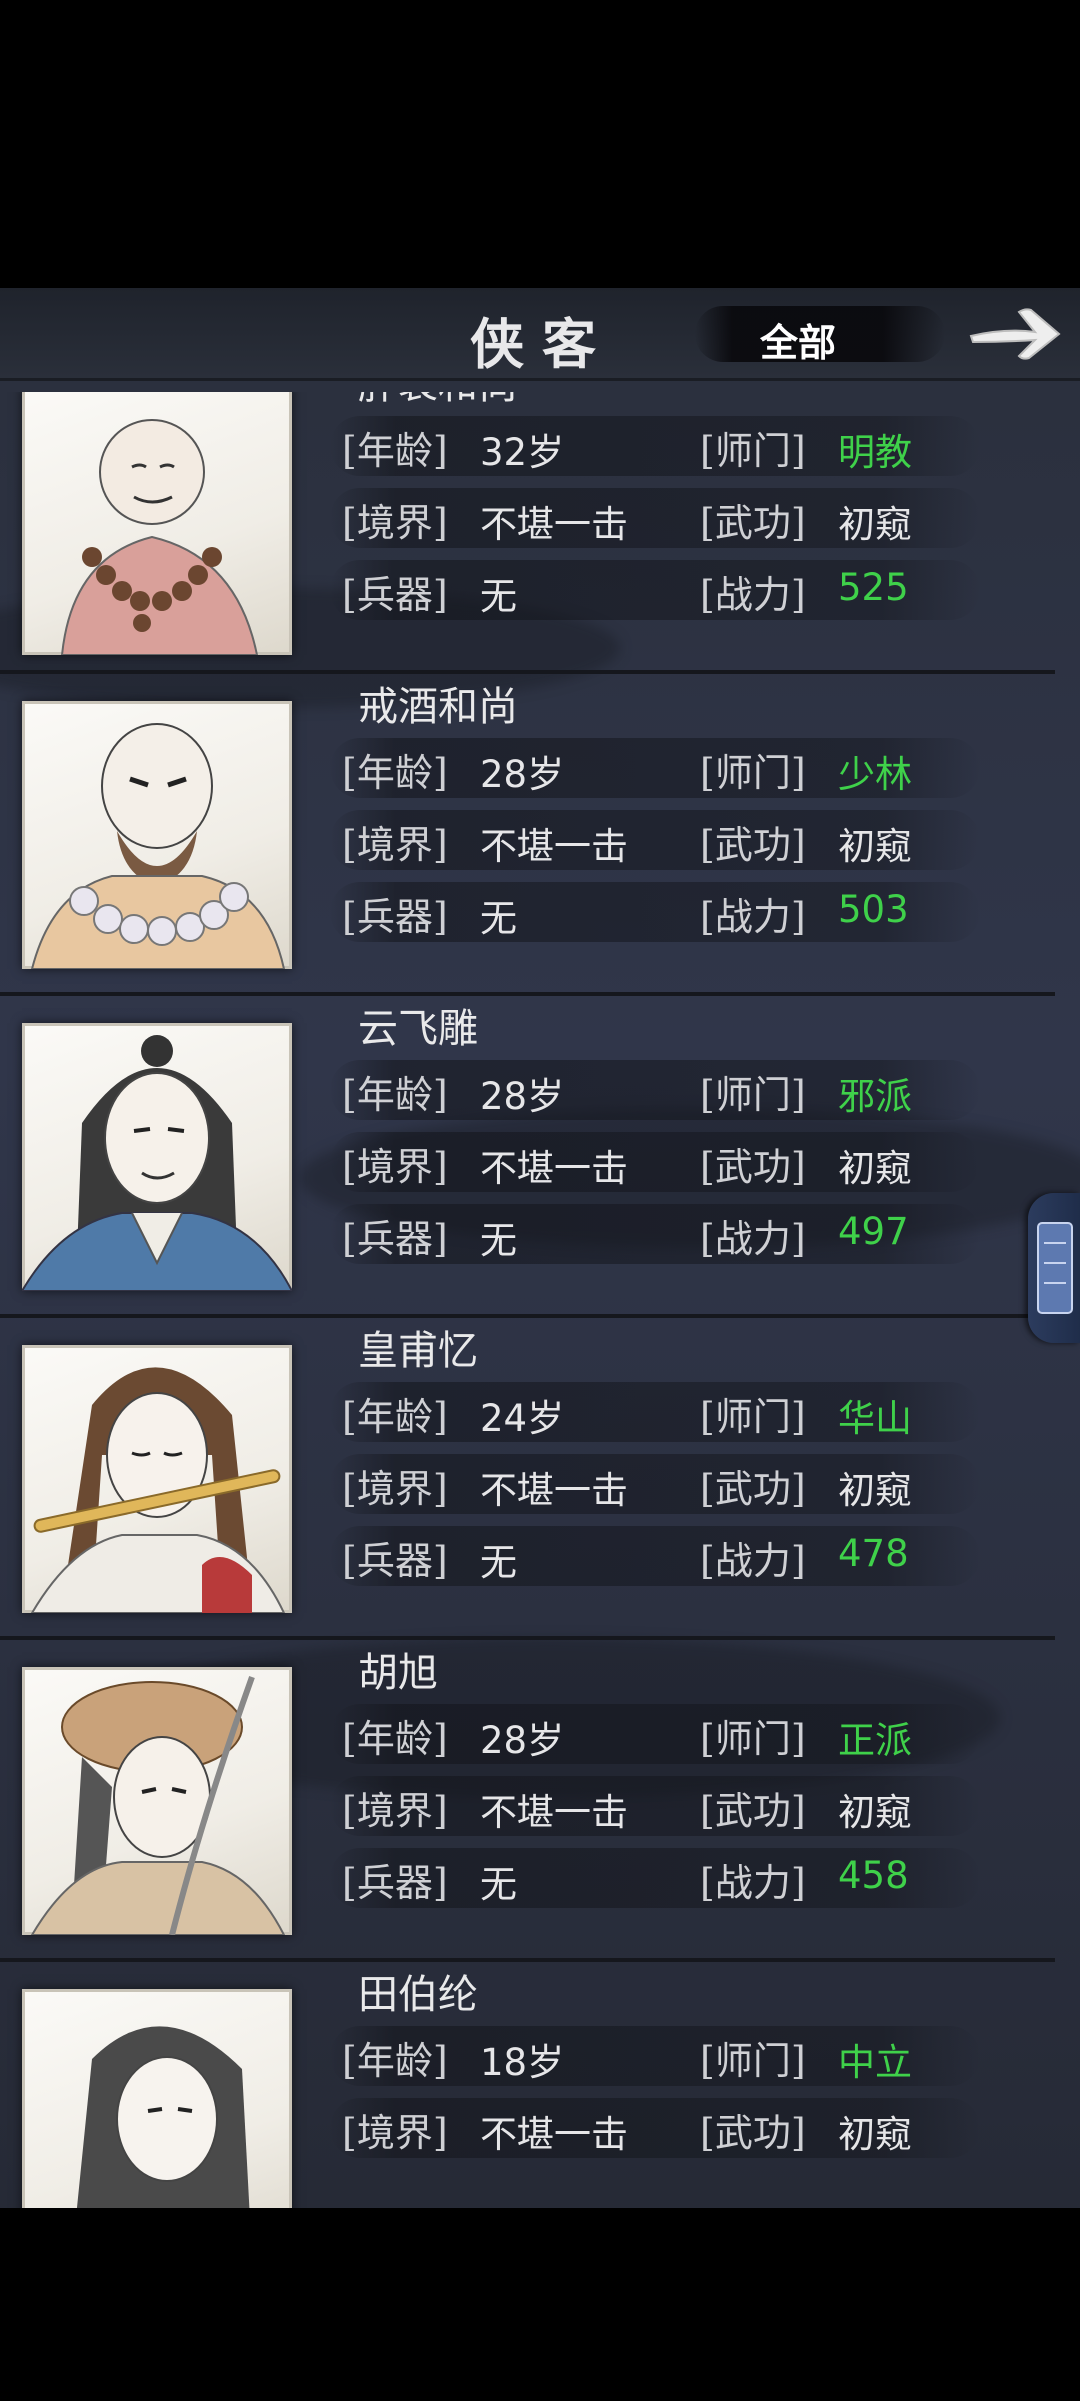 The height and width of the screenshot is (2401, 1080). Describe the element at coordinates (873, 587) in the screenshot. I see `power-value: 525` at that location.